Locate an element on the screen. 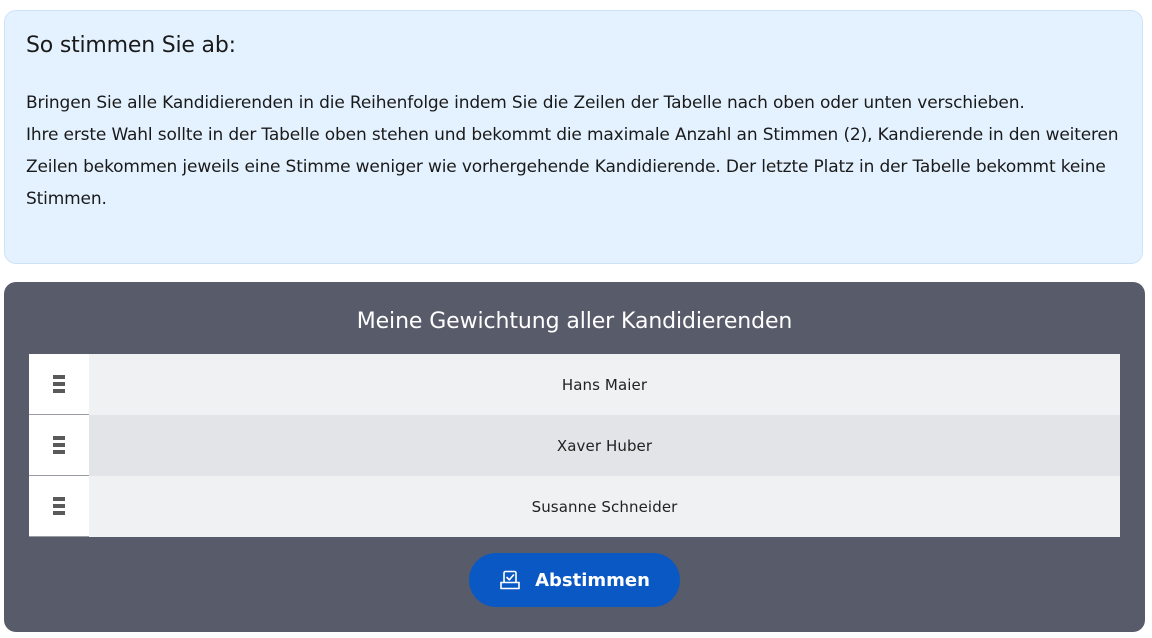 The height and width of the screenshot is (638, 1152). ballot-box-icon is located at coordinates (510, 580).